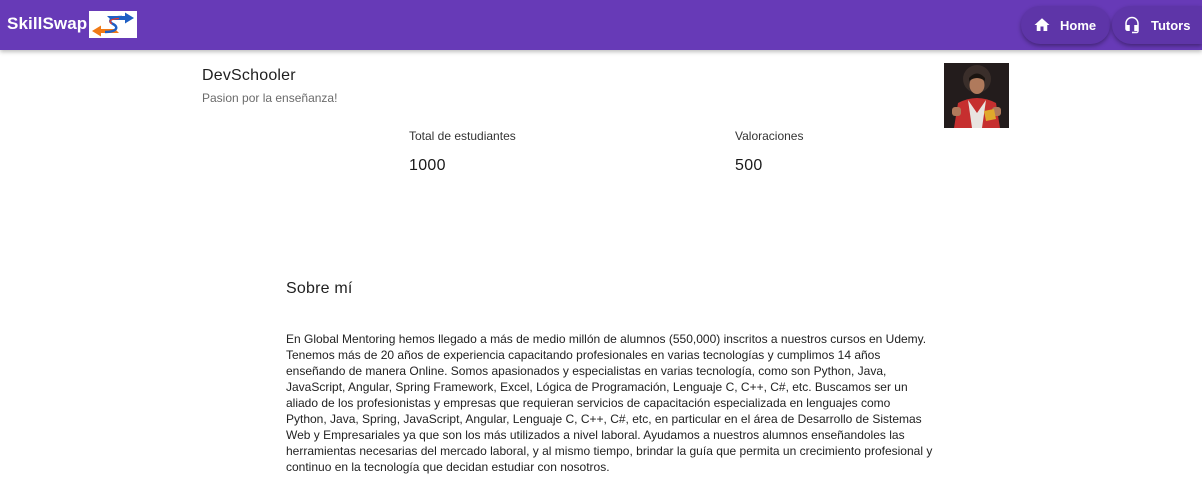 This screenshot has height=493, width=1202. What do you see at coordinates (1078, 25) in the screenshot?
I see `nav-home-label: Home` at bounding box center [1078, 25].